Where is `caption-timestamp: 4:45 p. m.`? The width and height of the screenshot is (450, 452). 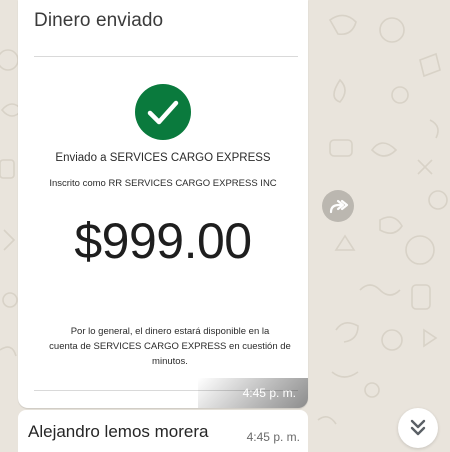
caption-timestamp: 4:45 p. m. is located at coordinates (273, 437).